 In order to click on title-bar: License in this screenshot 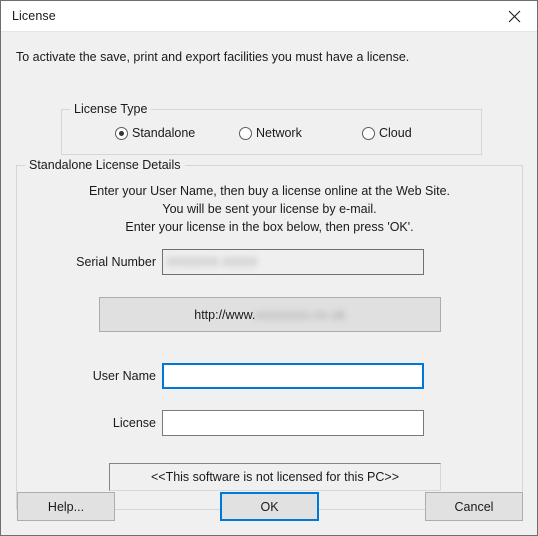, I will do `click(269, 16)`.